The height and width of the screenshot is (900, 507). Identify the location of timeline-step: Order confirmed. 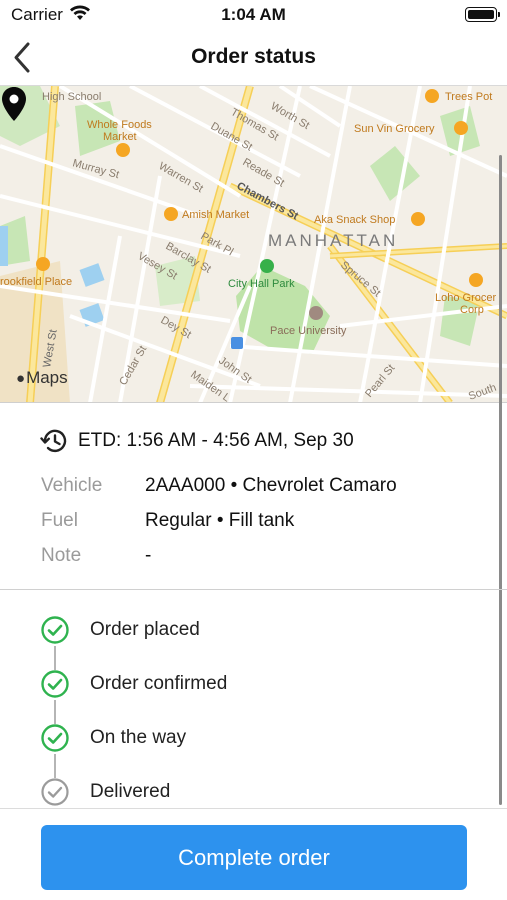
(133, 684).